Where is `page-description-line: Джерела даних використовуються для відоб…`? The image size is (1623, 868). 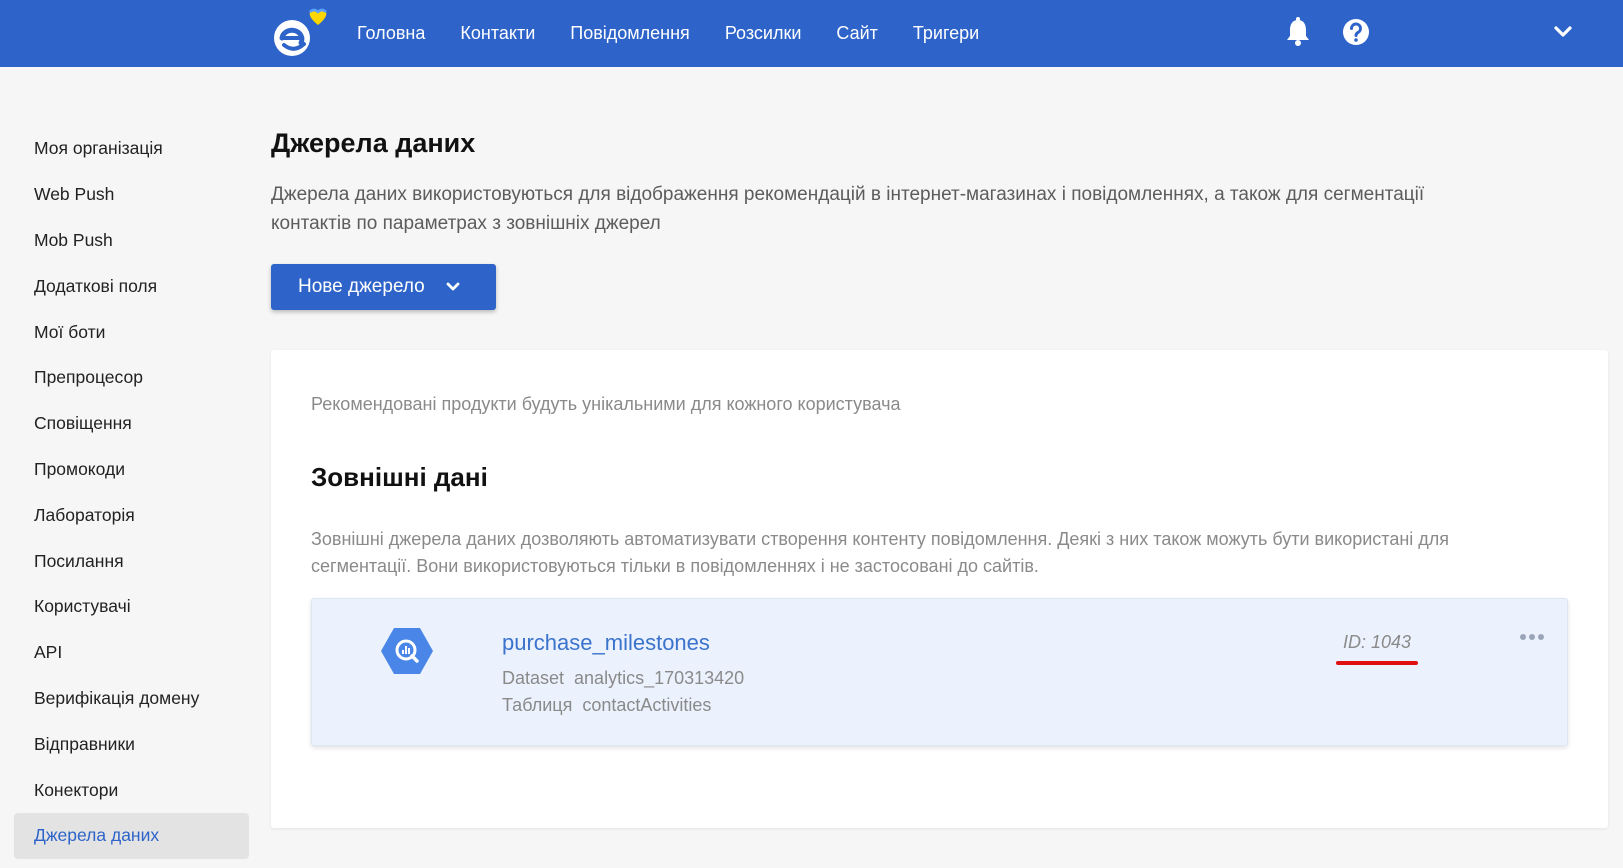
page-description-line: Джерела даних використовуються для відоб… is located at coordinates (848, 194).